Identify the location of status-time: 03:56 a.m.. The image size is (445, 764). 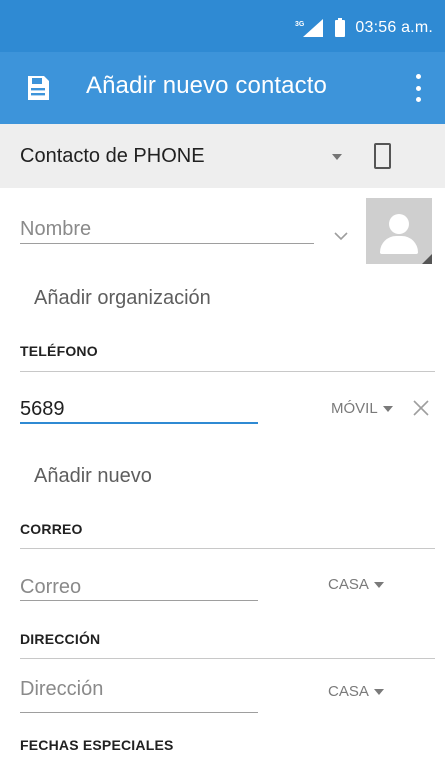
(394, 27).